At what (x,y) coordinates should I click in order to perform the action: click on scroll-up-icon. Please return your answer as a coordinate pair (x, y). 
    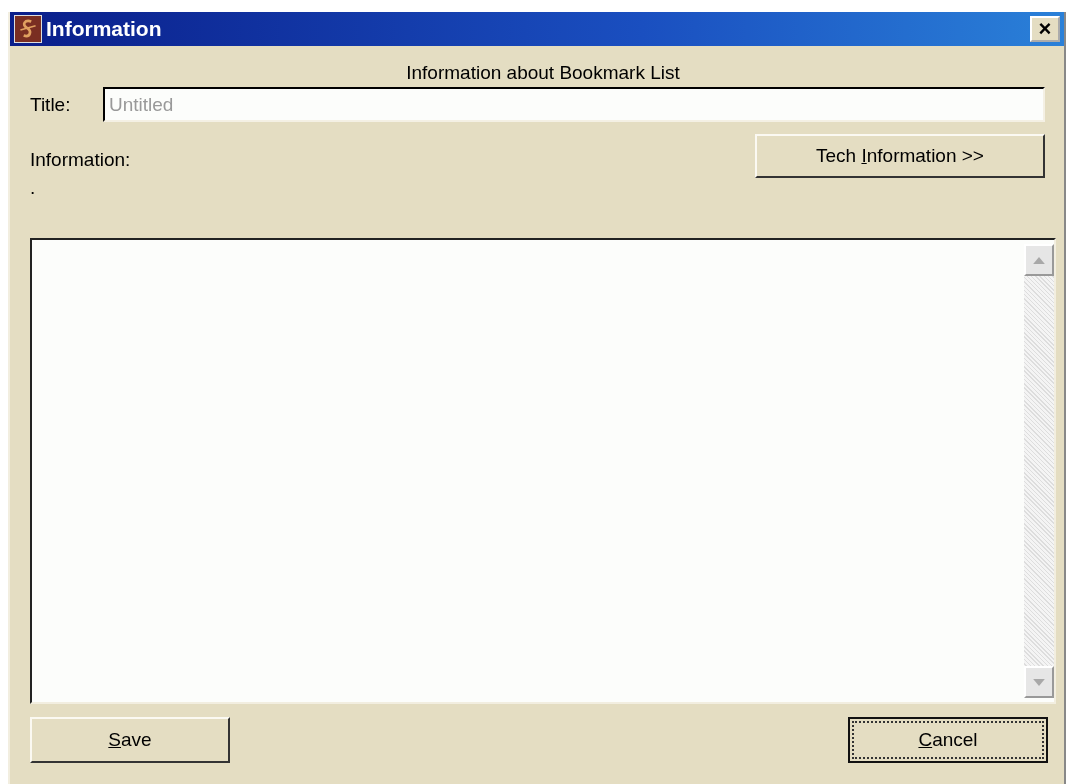
    Looking at the image, I should click on (1039, 260).